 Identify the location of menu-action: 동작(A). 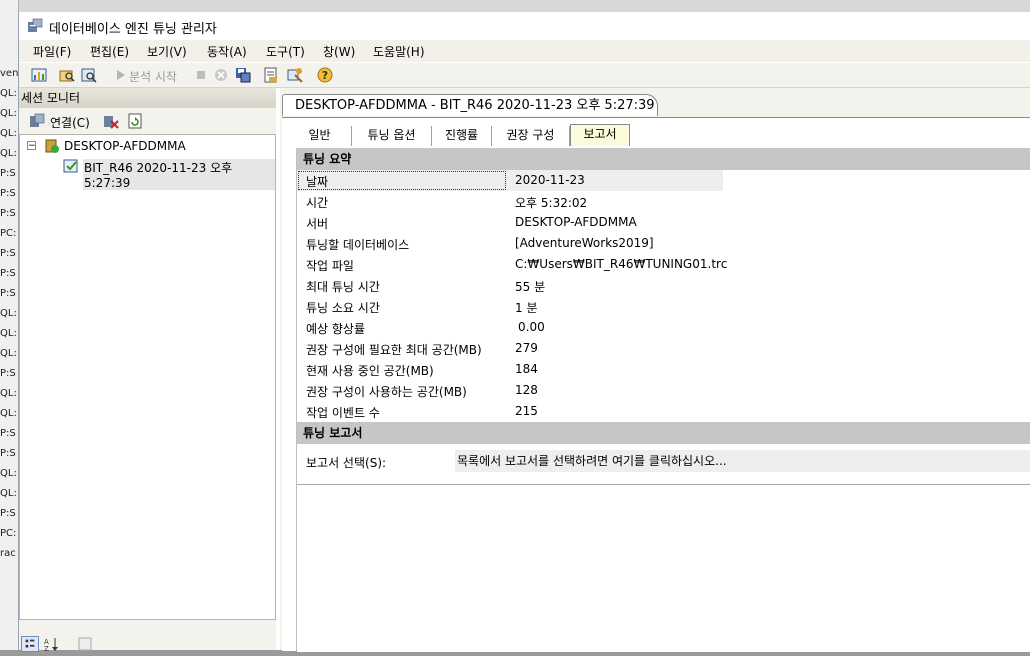
(227, 51).